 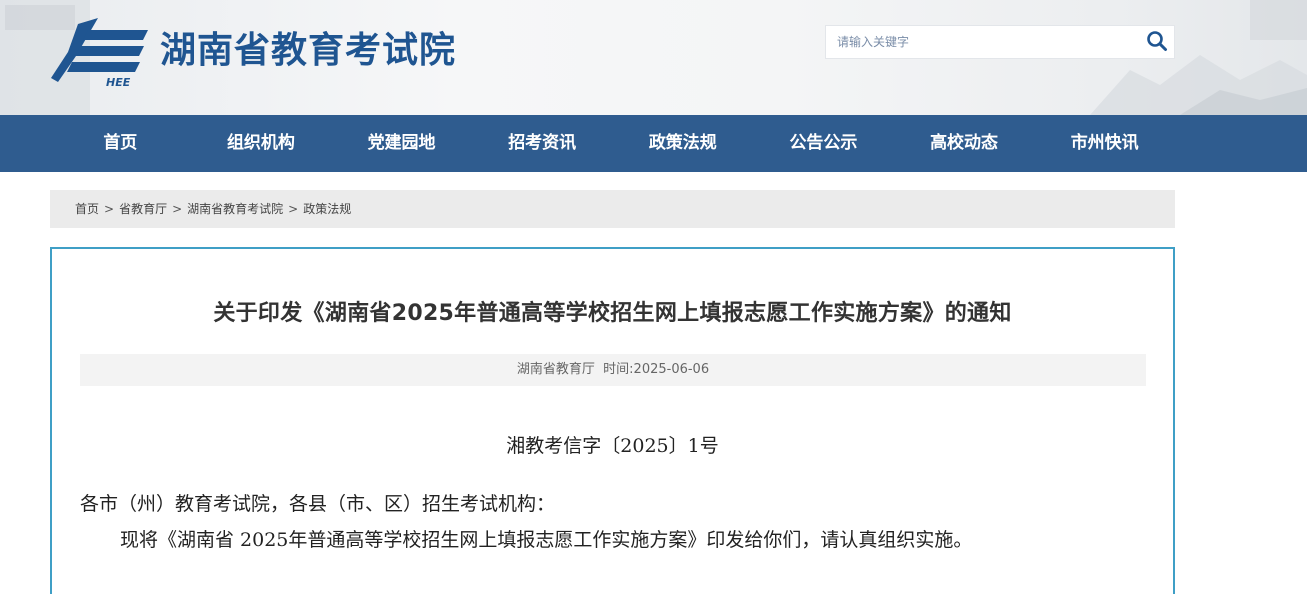 I want to click on nav-item-university-news: 高校动态, so click(x=964, y=143).